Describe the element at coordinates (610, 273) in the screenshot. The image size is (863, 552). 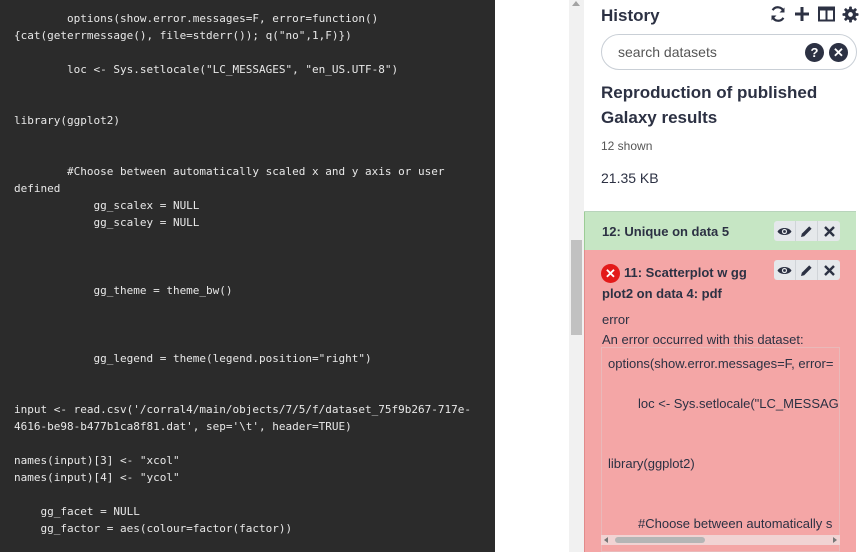
I see `error-icon: ✕` at that location.